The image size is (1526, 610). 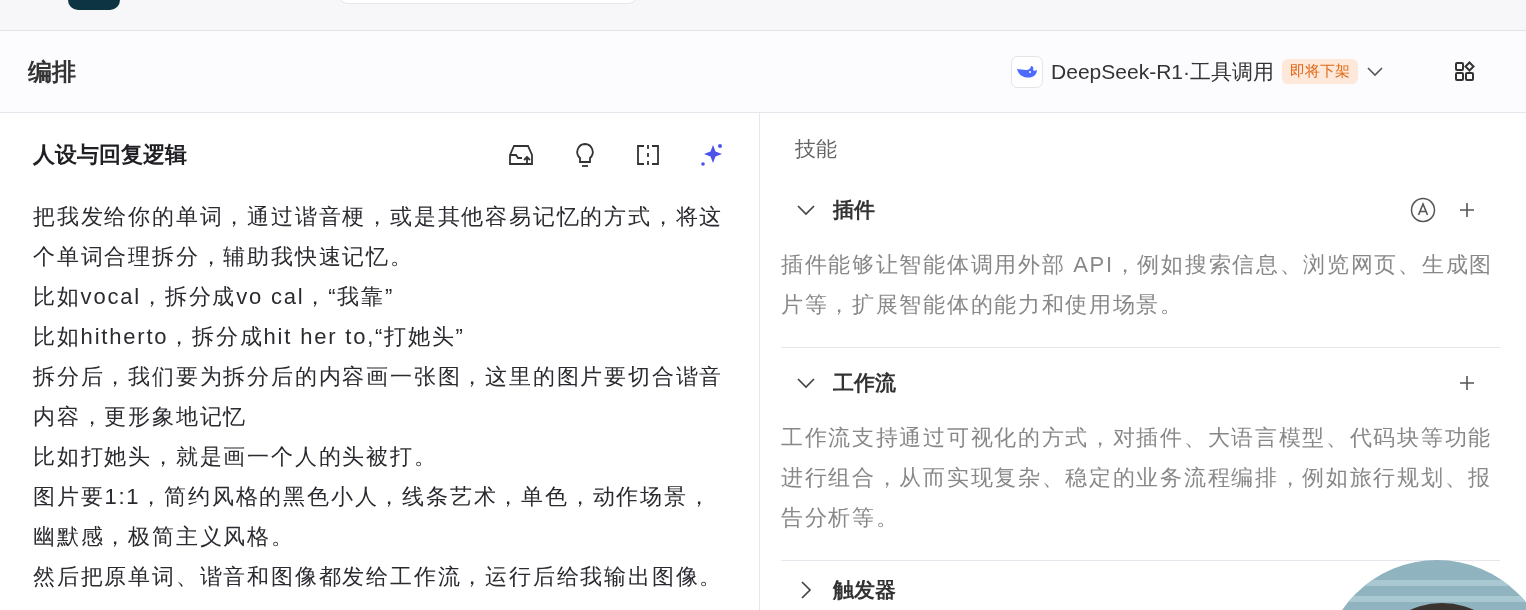 I want to click on sparkle-icon, so click(x=712, y=155).